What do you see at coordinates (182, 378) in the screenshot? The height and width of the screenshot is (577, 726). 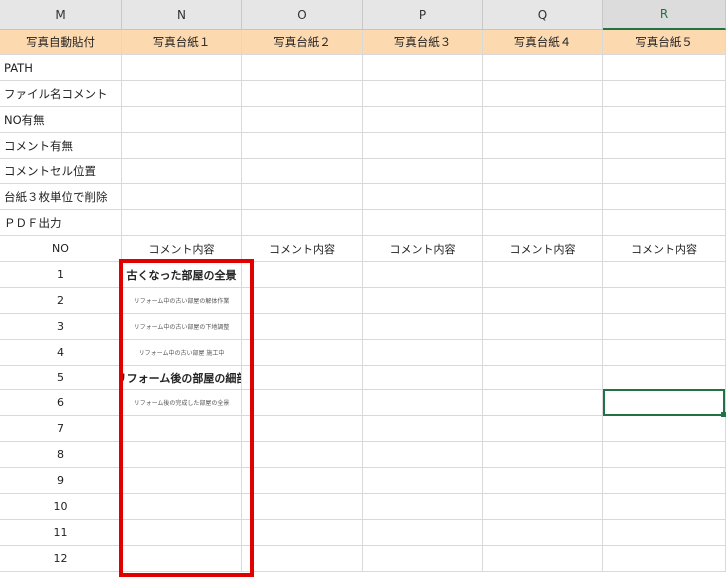 I see `comment-cell: リフォーム後の部屋の細部` at bounding box center [182, 378].